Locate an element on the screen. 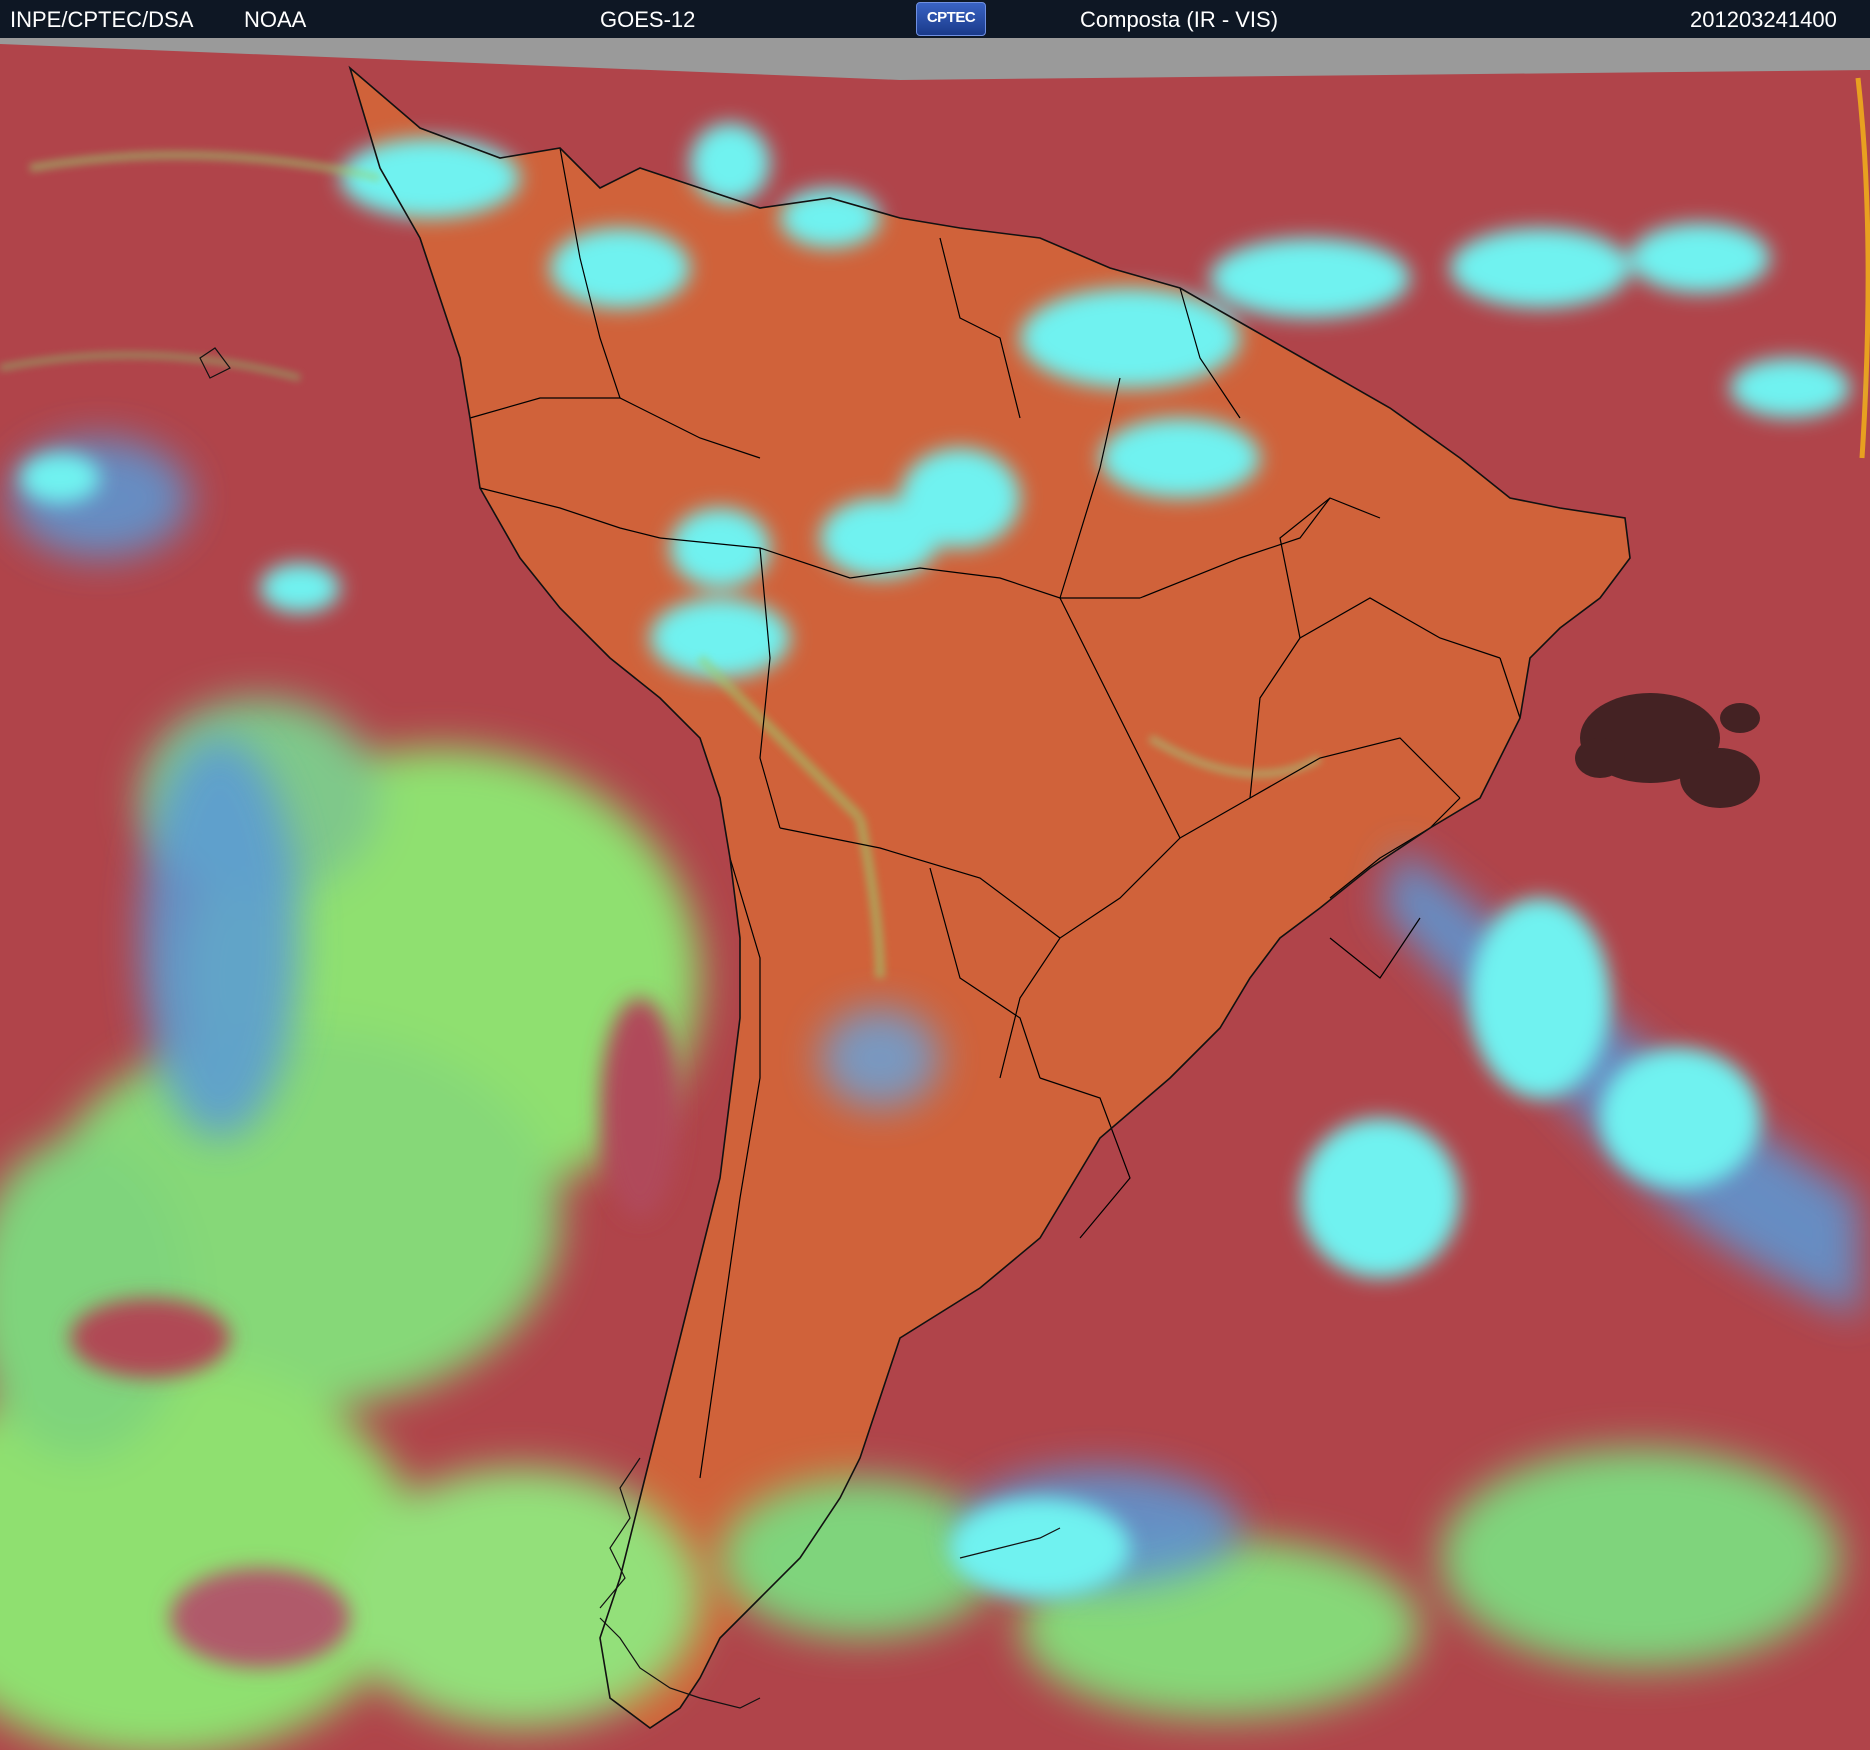  cptec-logo: CPTEC is located at coordinates (951, 19).